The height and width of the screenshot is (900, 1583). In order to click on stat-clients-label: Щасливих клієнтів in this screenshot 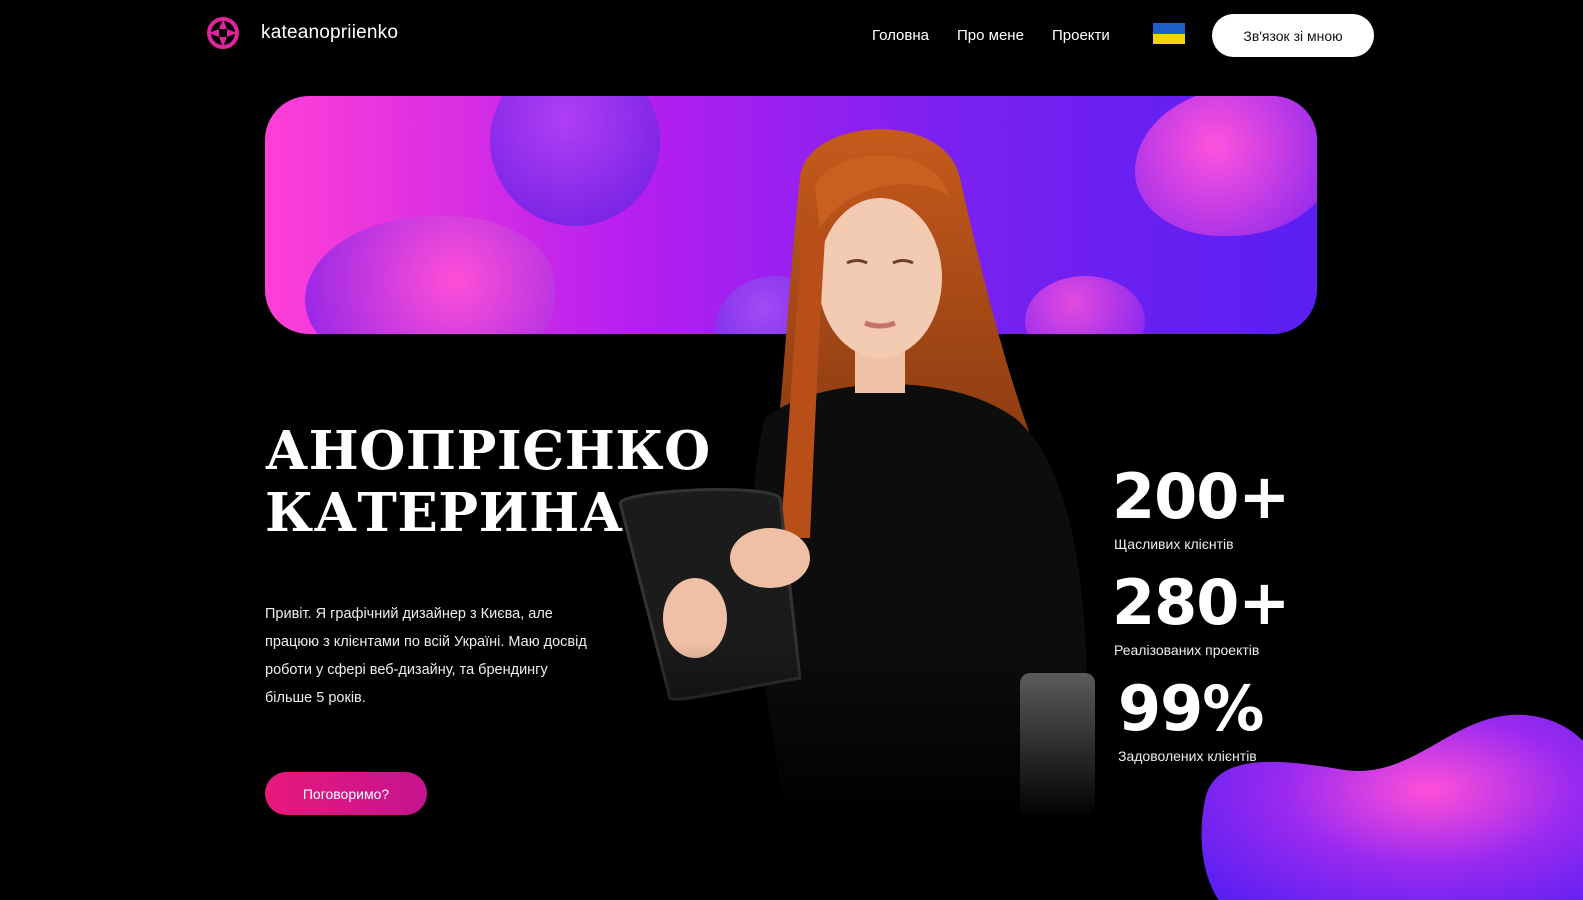, I will do `click(1174, 544)`.